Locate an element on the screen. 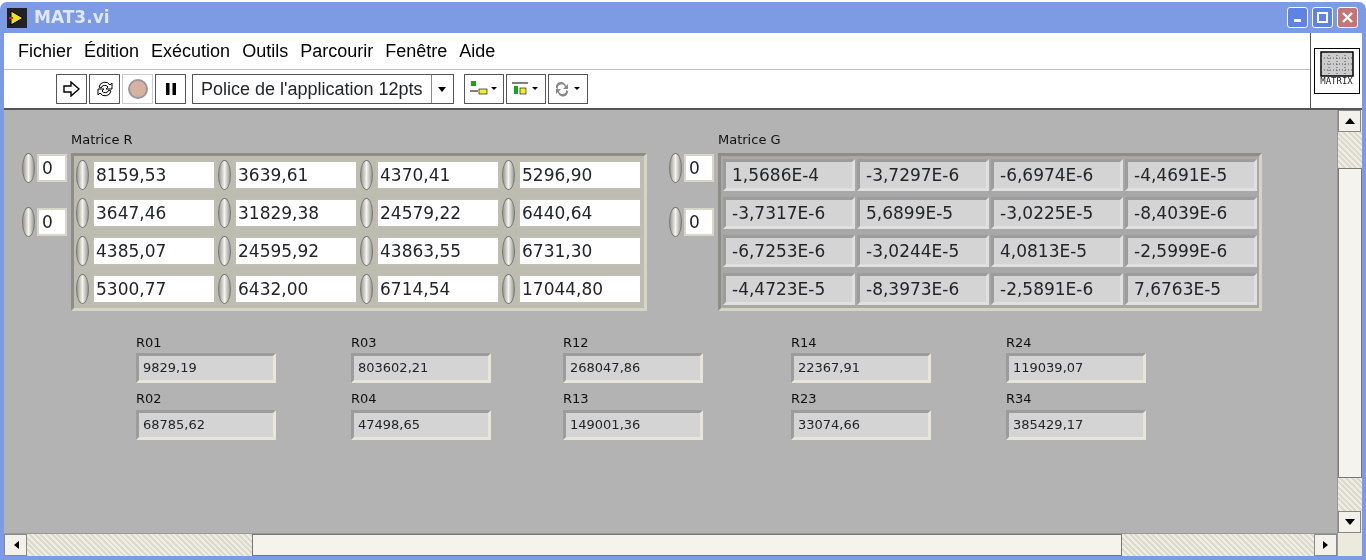 Image resolution: width=1366 pixels, height=560 pixels. maximize-button is located at coordinates (1322, 17).